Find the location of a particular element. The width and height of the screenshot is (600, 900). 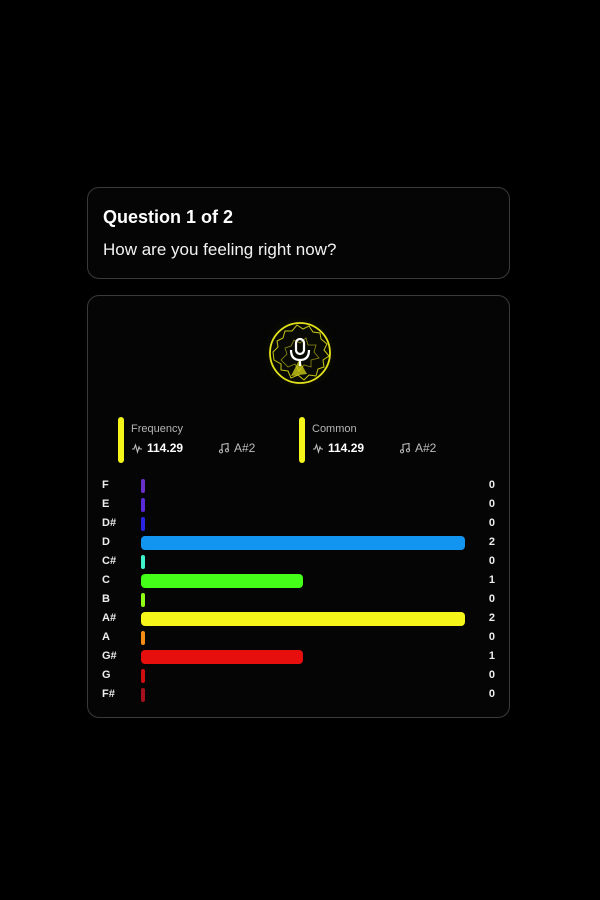

note-row: F# 0 is located at coordinates (299, 695).